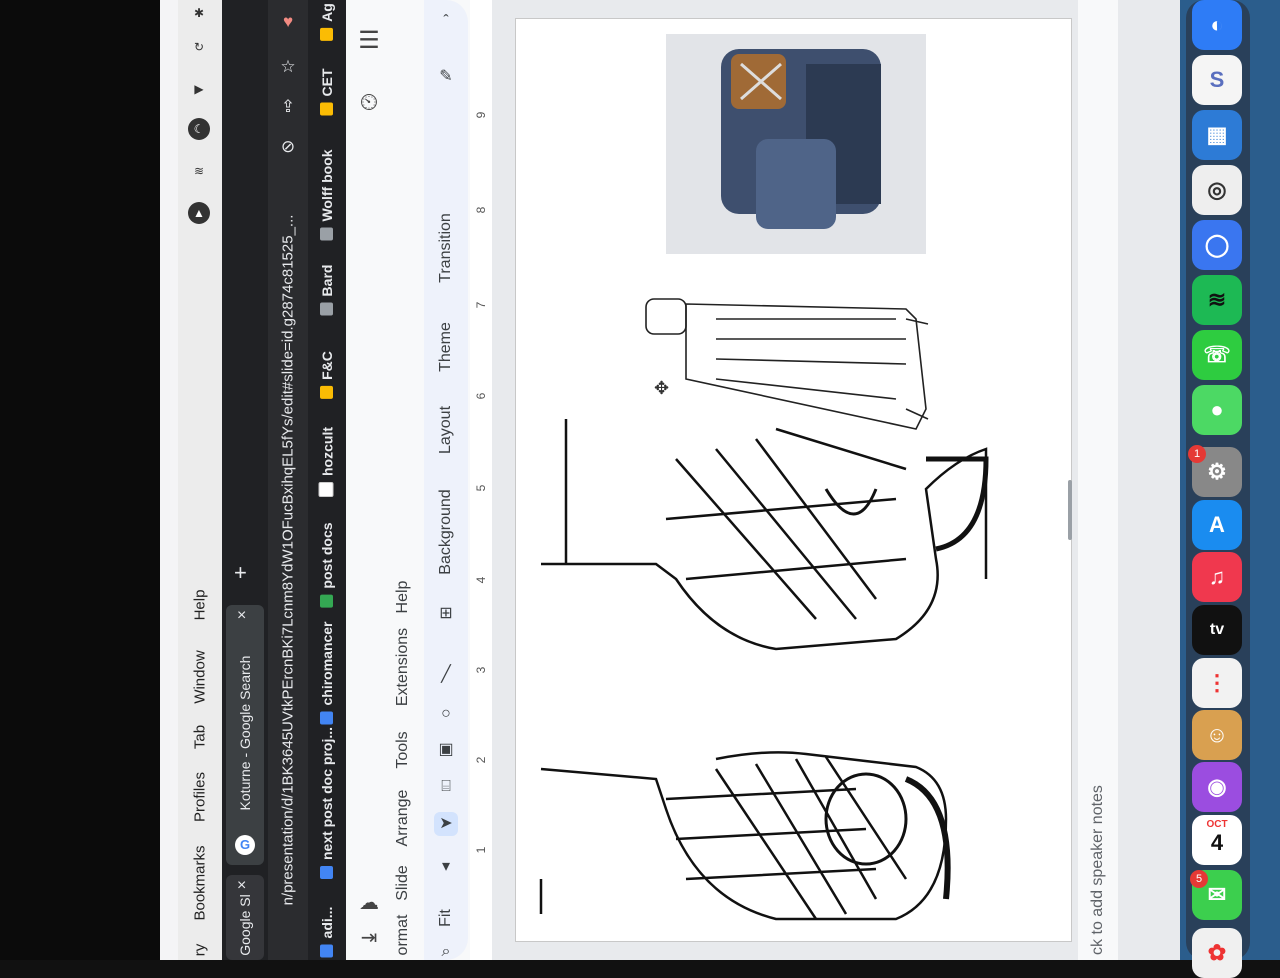  What do you see at coordinates (288, 22) in the screenshot?
I see `pocket-icon: ♥` at bounding box center [288, 22].